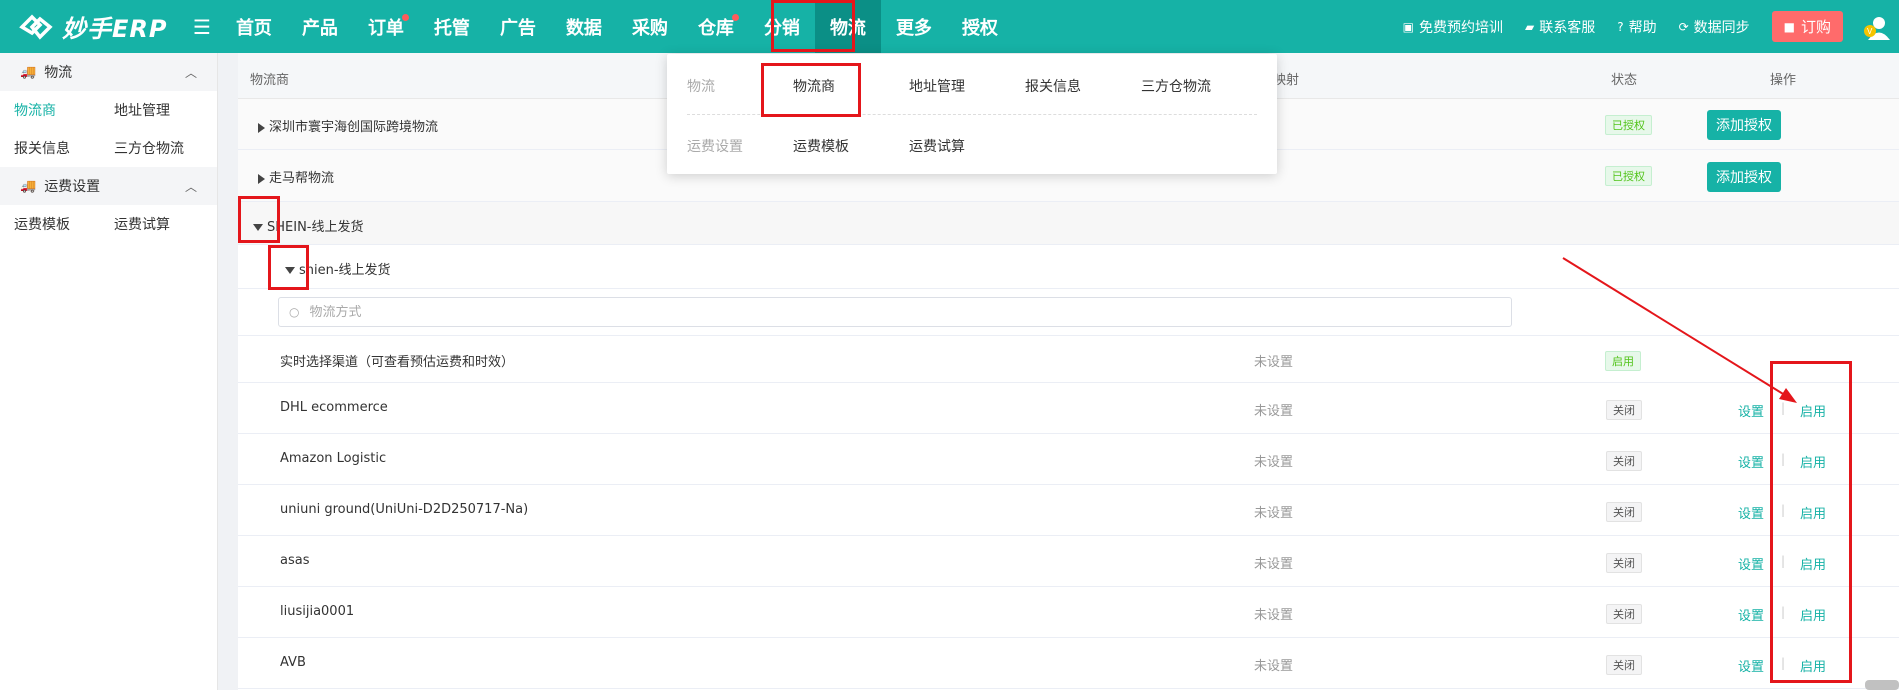 The width and height of the screenshot is (1899, 690). Describe the element at coordinates (1675, 327) in the screenshot. I see `arrow-line` at that location.